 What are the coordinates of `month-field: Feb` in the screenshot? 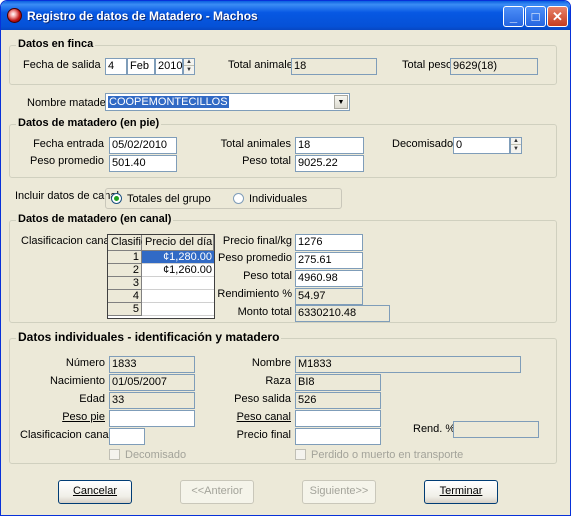 It's located at (141, 66).